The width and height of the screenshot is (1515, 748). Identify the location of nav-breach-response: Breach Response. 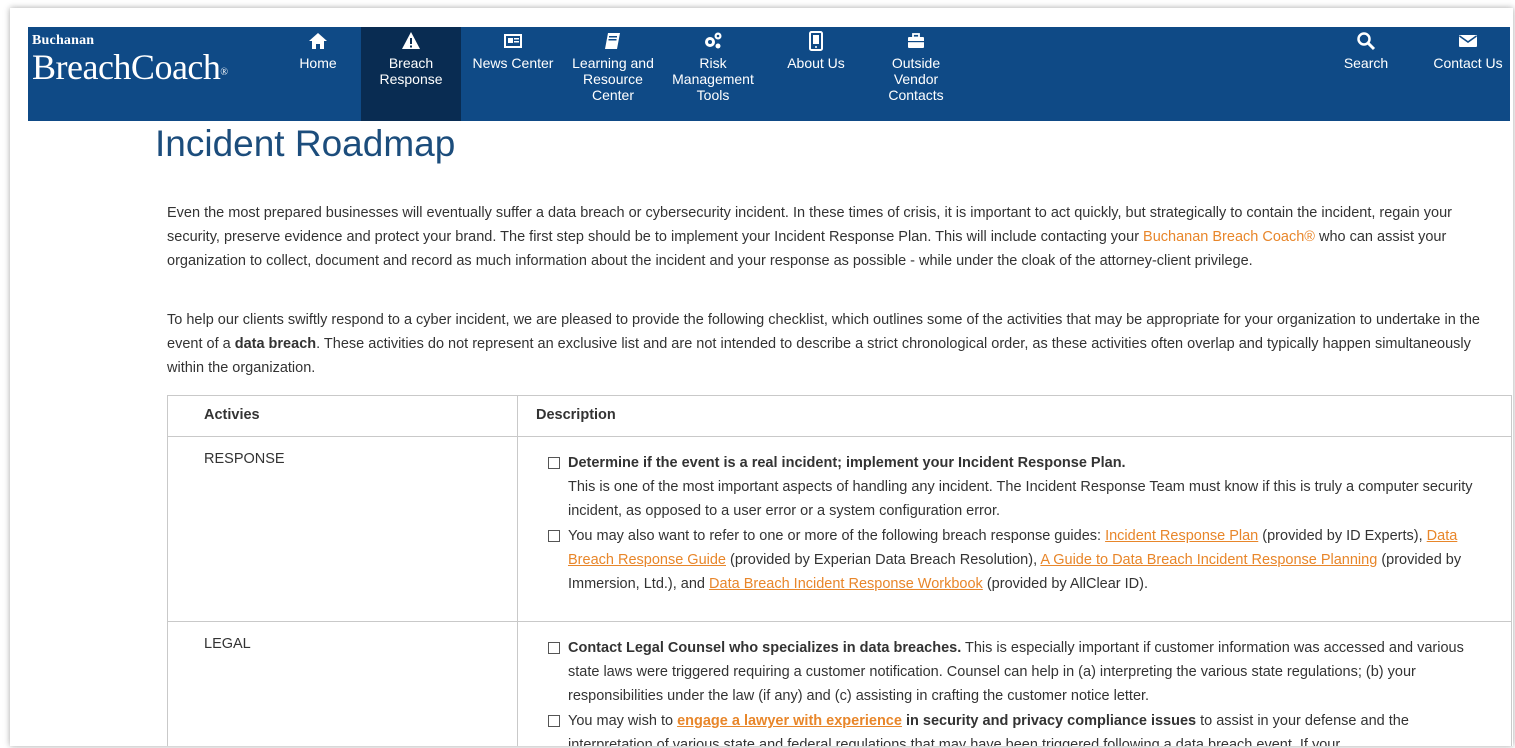
(411, 74).